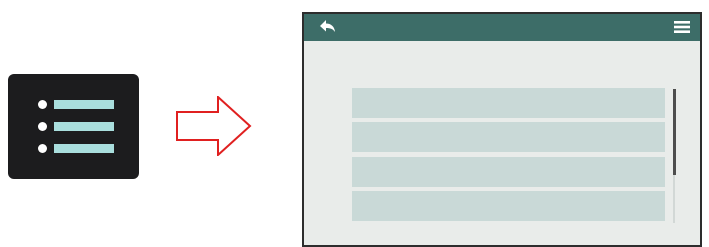 The image size is (709, 247). Describe the element at coordinates (674, 132) in the screenshot. I see `scrollbar-thumb` at that location.